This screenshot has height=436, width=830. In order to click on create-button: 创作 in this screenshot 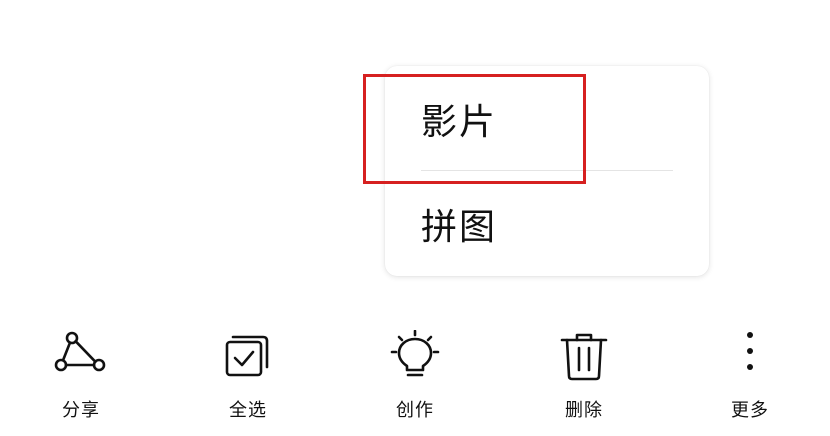, I will do `click(415, 377)`.